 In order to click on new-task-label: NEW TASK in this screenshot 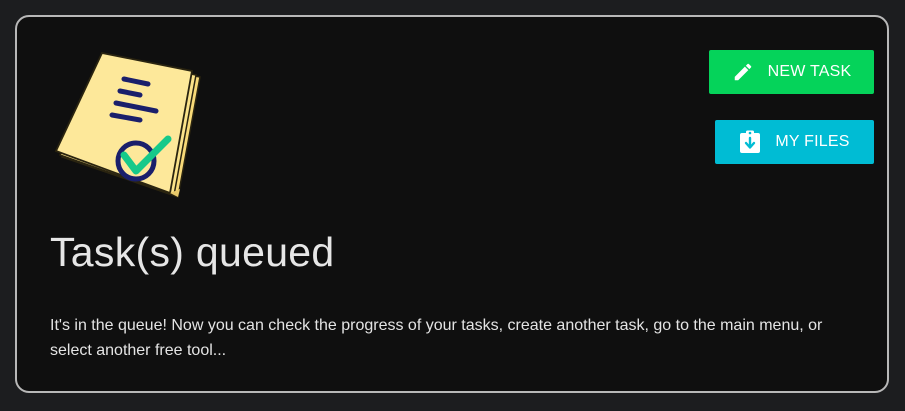, I will do `click(809, 71)`.